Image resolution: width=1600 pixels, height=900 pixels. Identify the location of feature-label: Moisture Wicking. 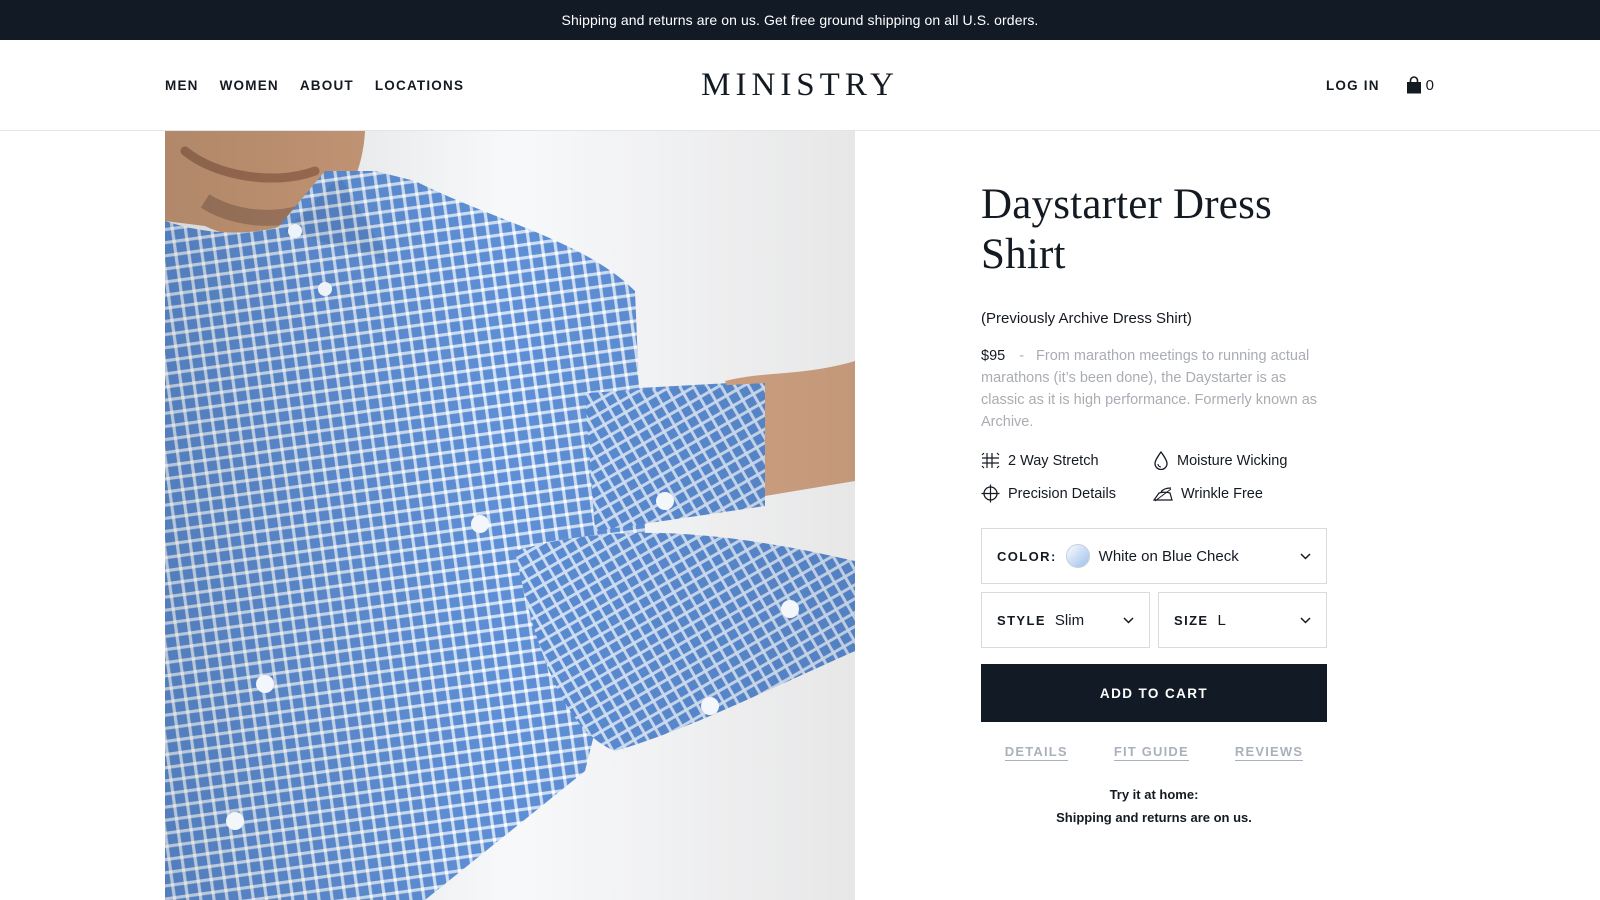
(1232, 460).